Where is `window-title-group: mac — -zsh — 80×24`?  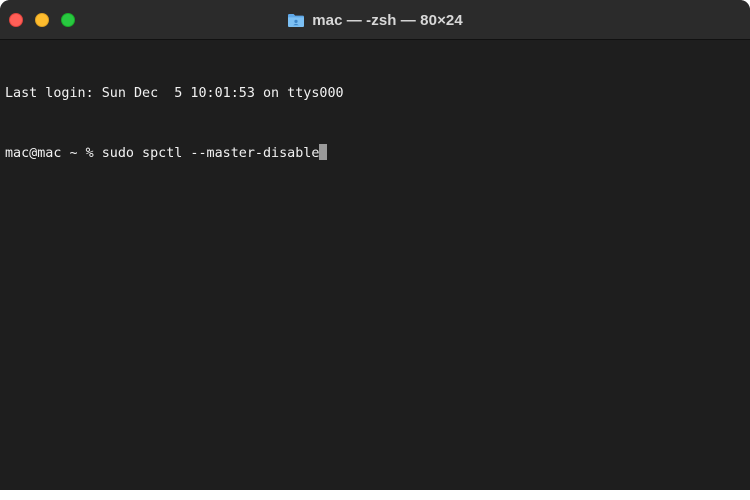 window-title-group: mac — -zsh — 80×24 is located at coordinates (375, 20).